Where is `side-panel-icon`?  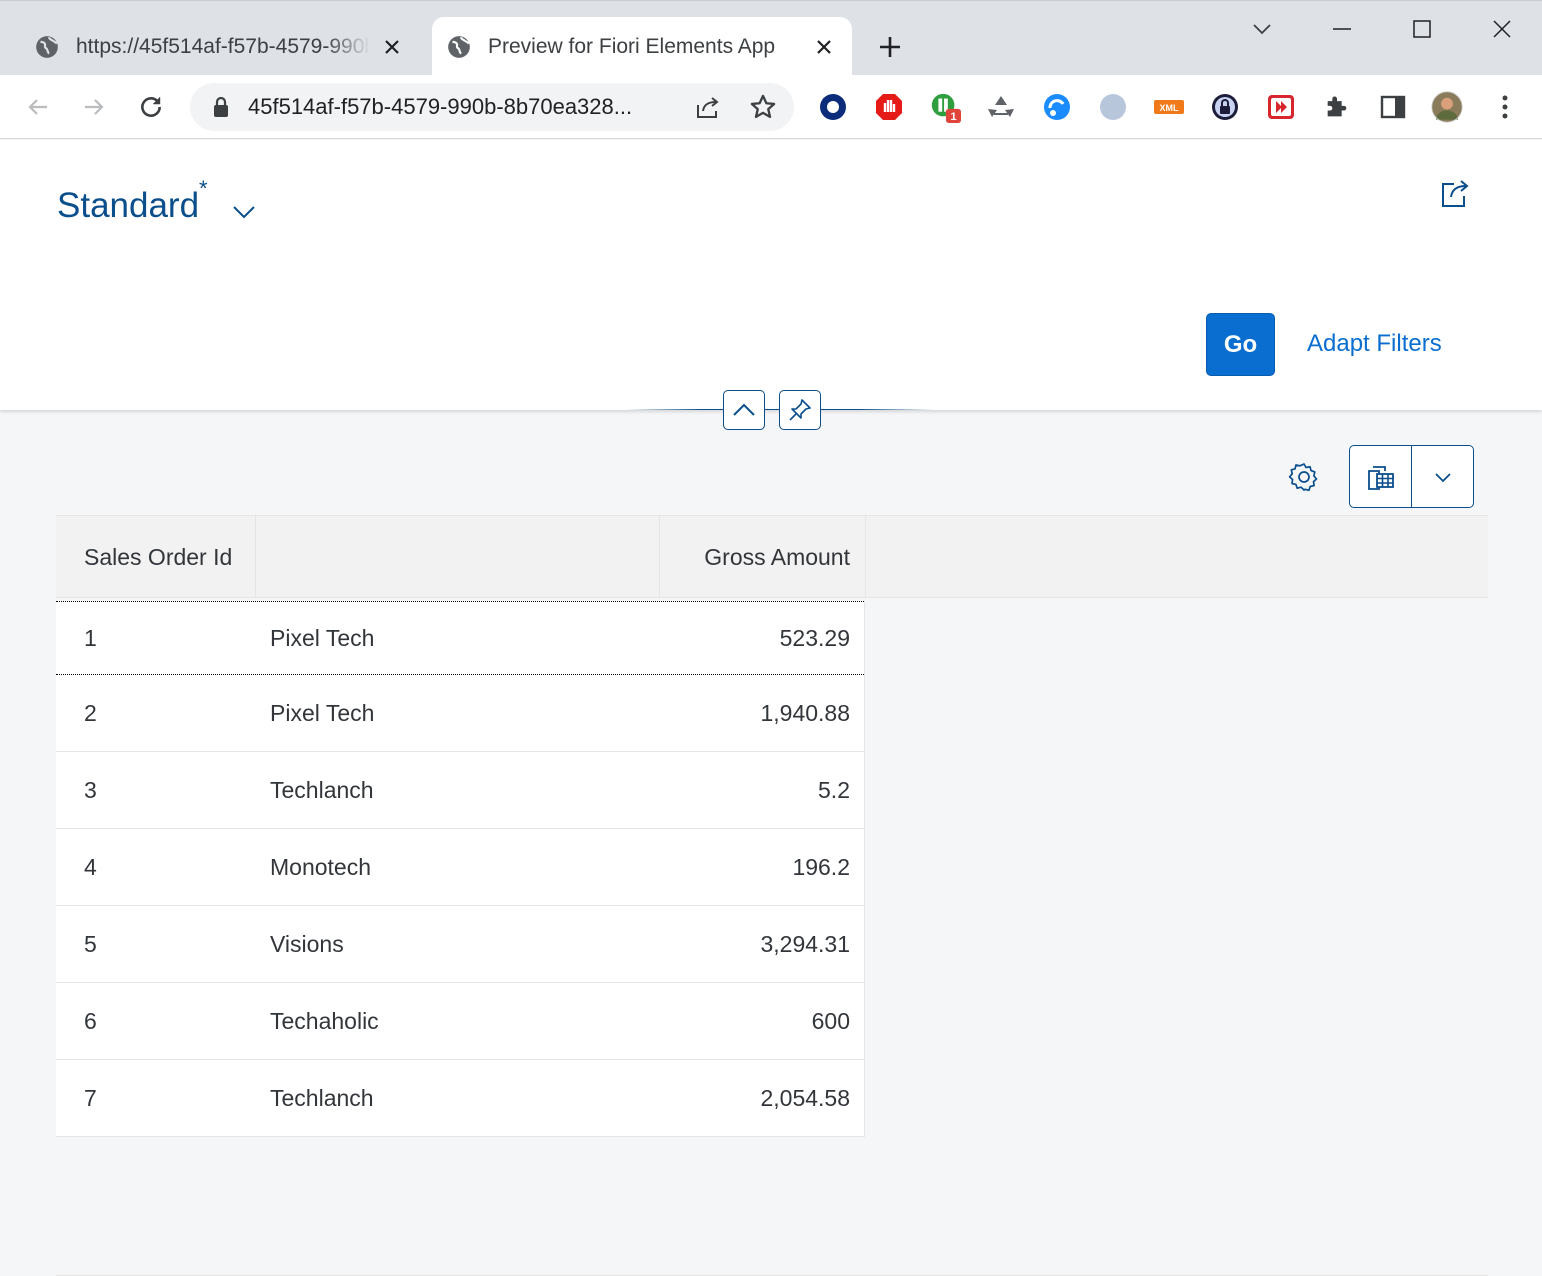
side-panel-icon is located at coordinates (1393, 107).